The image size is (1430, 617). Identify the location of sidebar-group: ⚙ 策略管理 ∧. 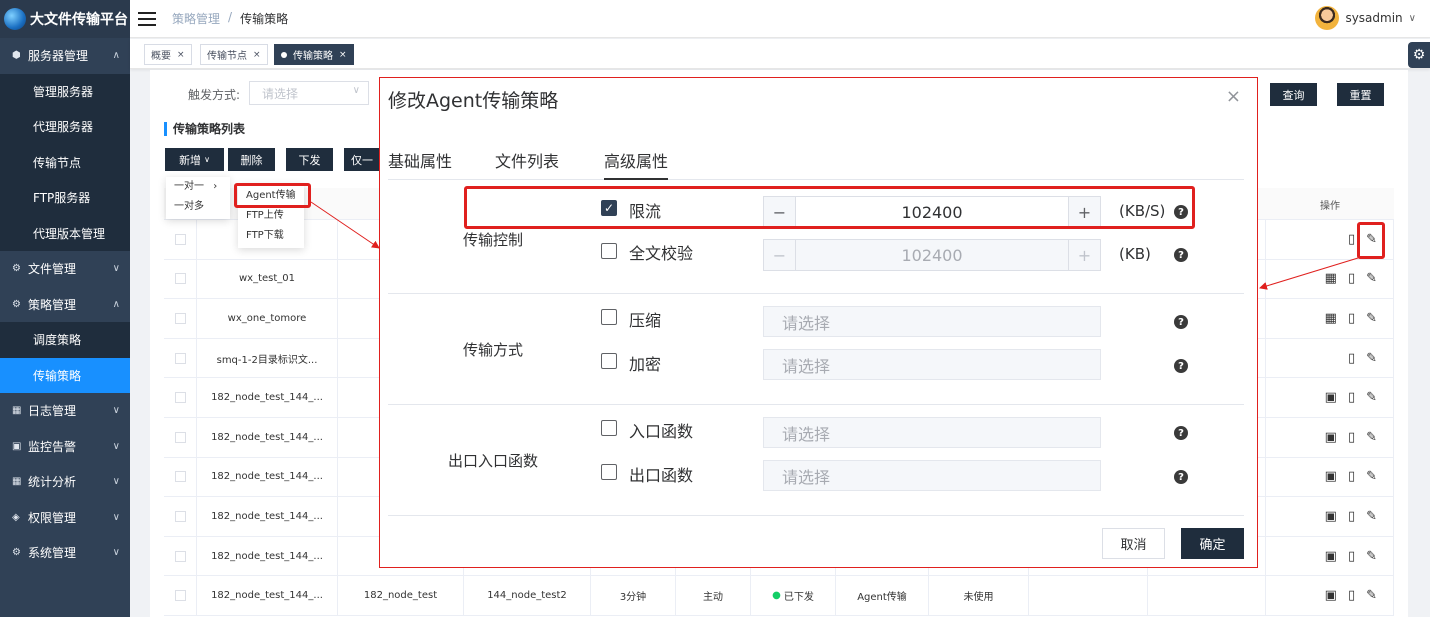
(65, 305).